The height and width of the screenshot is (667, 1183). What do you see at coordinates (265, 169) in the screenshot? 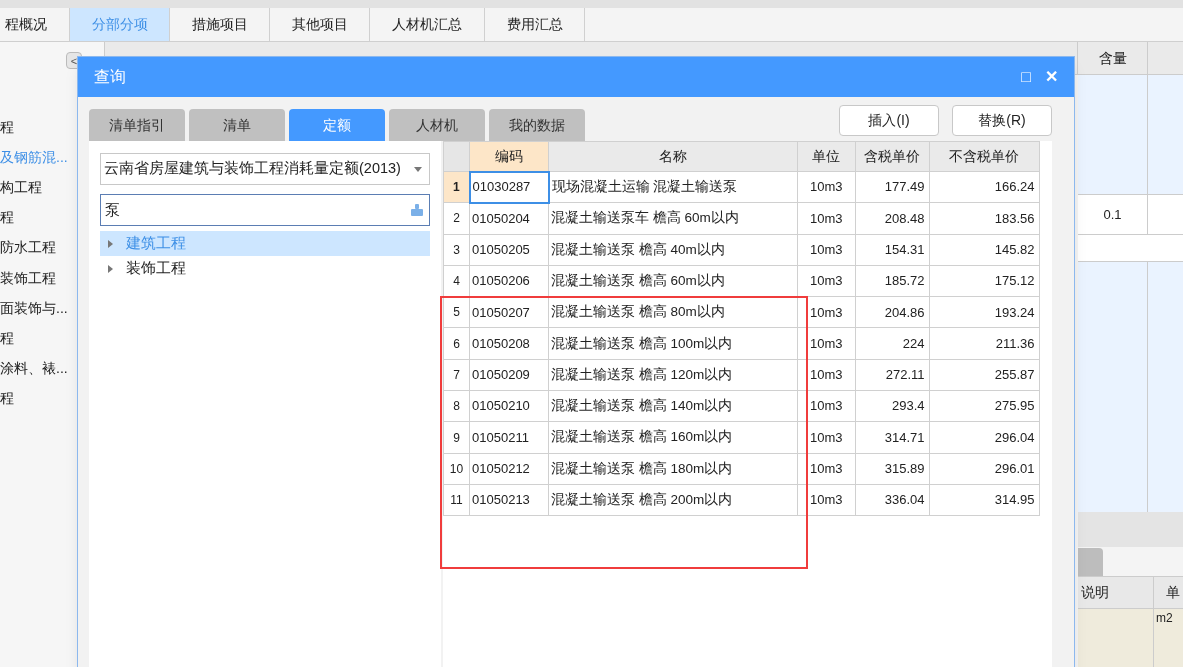
I see `library-dropdown: 云南省房屋建筑与装饰工程消耗量定额(2013)` at bounding box center [265, 169].